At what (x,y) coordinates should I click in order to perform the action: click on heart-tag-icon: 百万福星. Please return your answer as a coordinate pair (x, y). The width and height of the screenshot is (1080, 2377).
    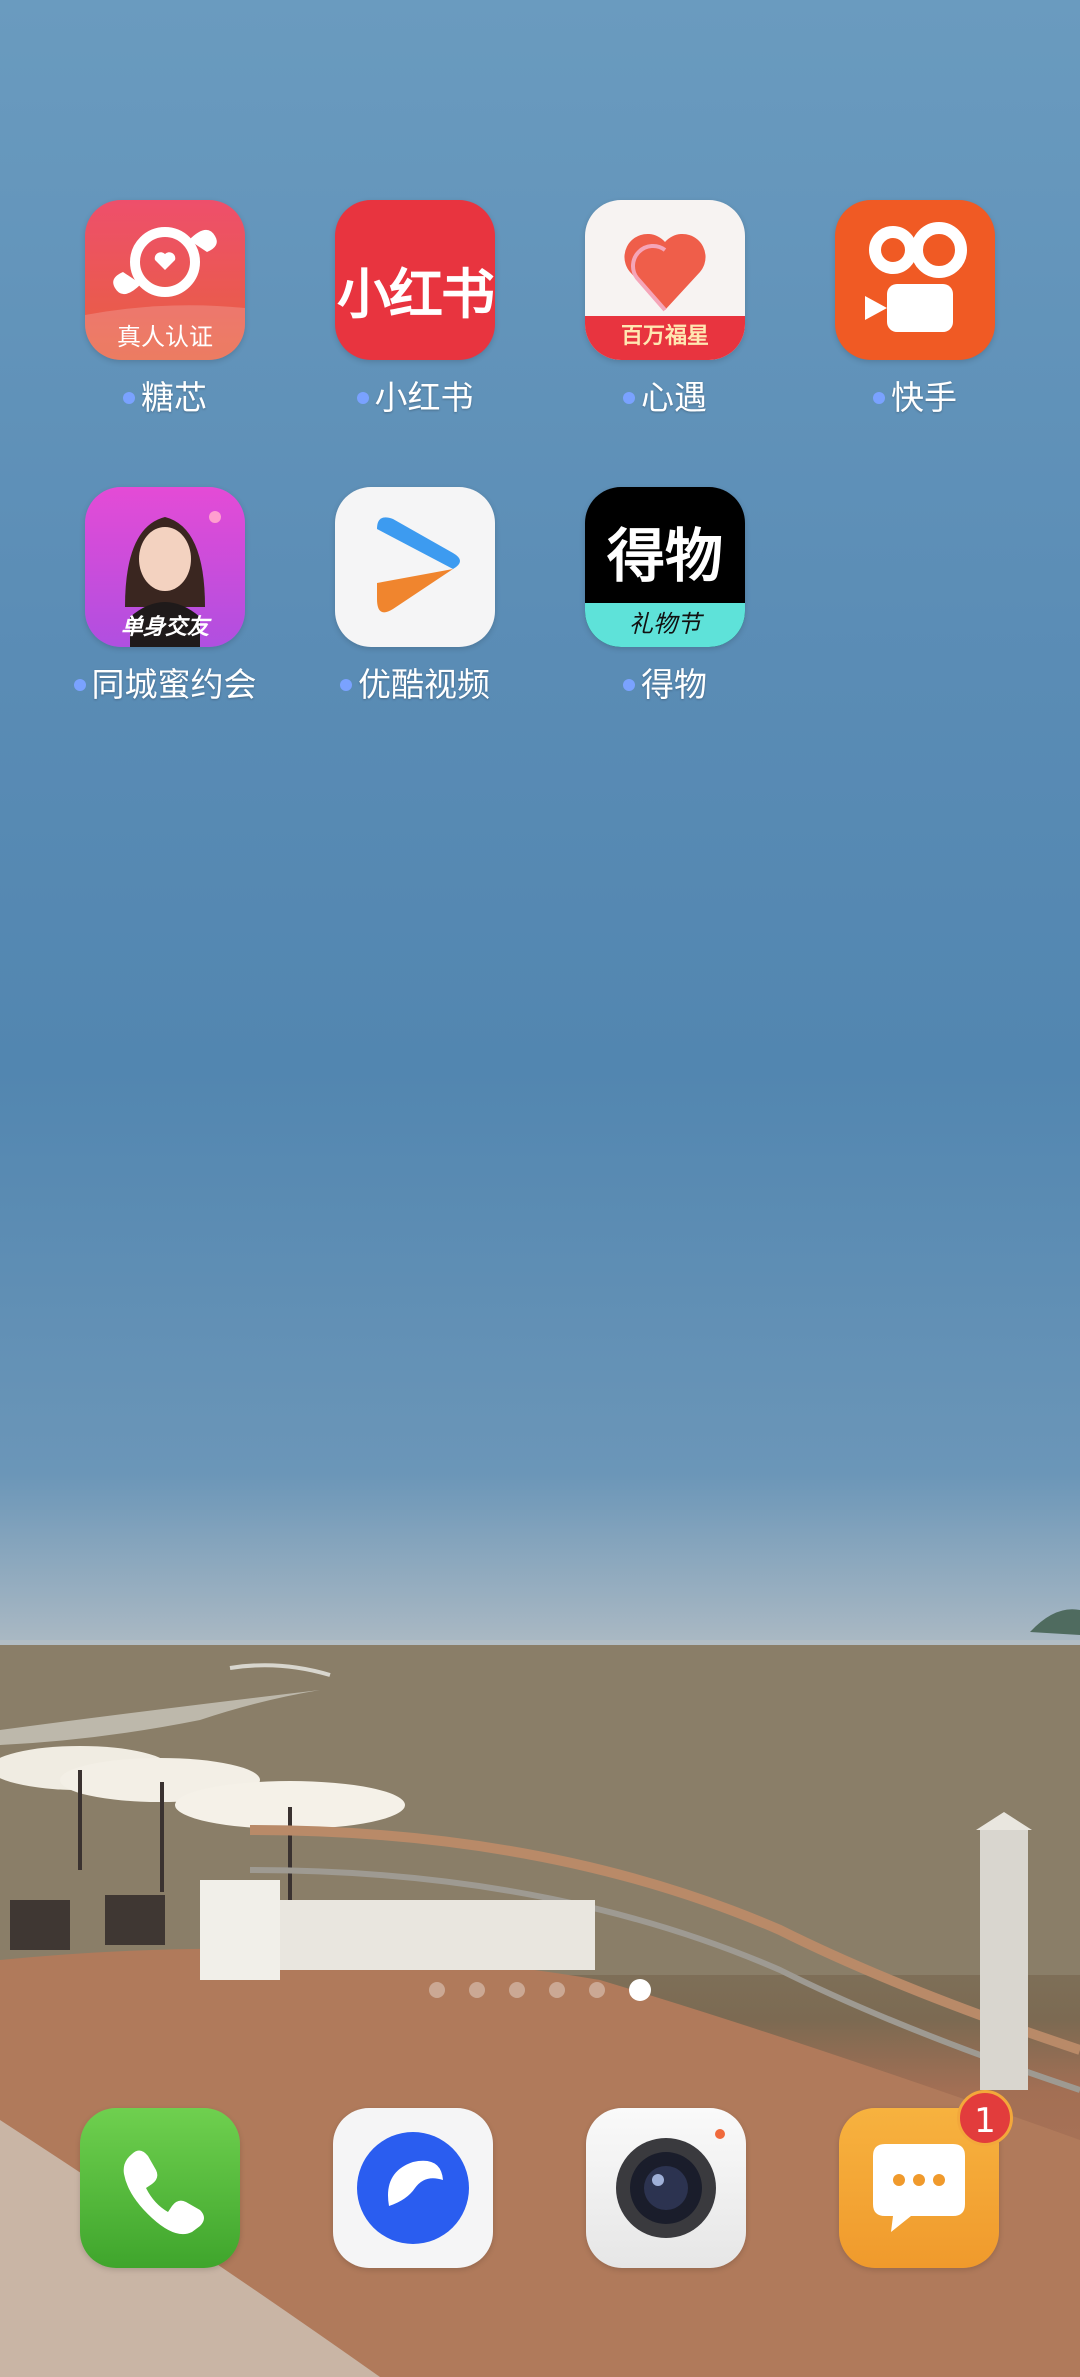
    Looking at the image, I should click on (665, 280).